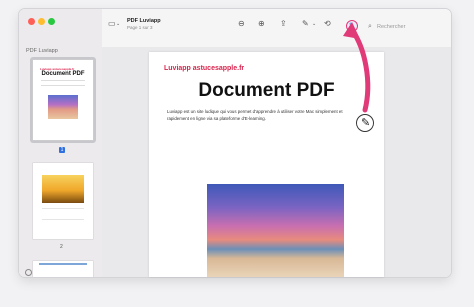 Image resolution: width=474 pixels, height=307 pixels. I want to click on pencil-callout: ✎, so click(365, 123).